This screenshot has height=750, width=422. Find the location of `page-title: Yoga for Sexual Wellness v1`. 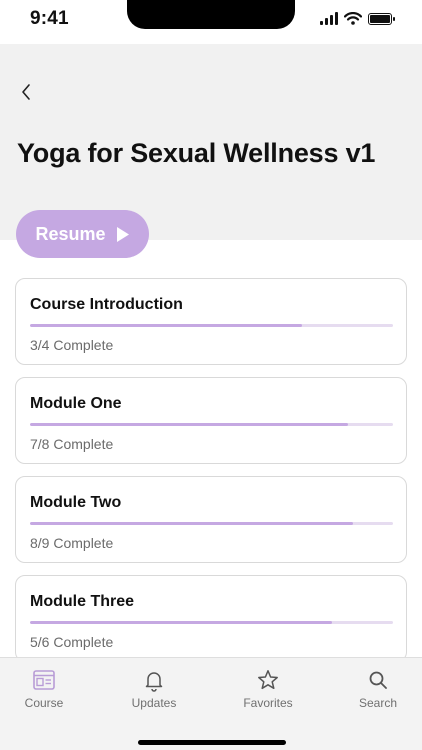

page-title: Yoga for Sexual Wellness v1 is located at coordinates (196, 153).